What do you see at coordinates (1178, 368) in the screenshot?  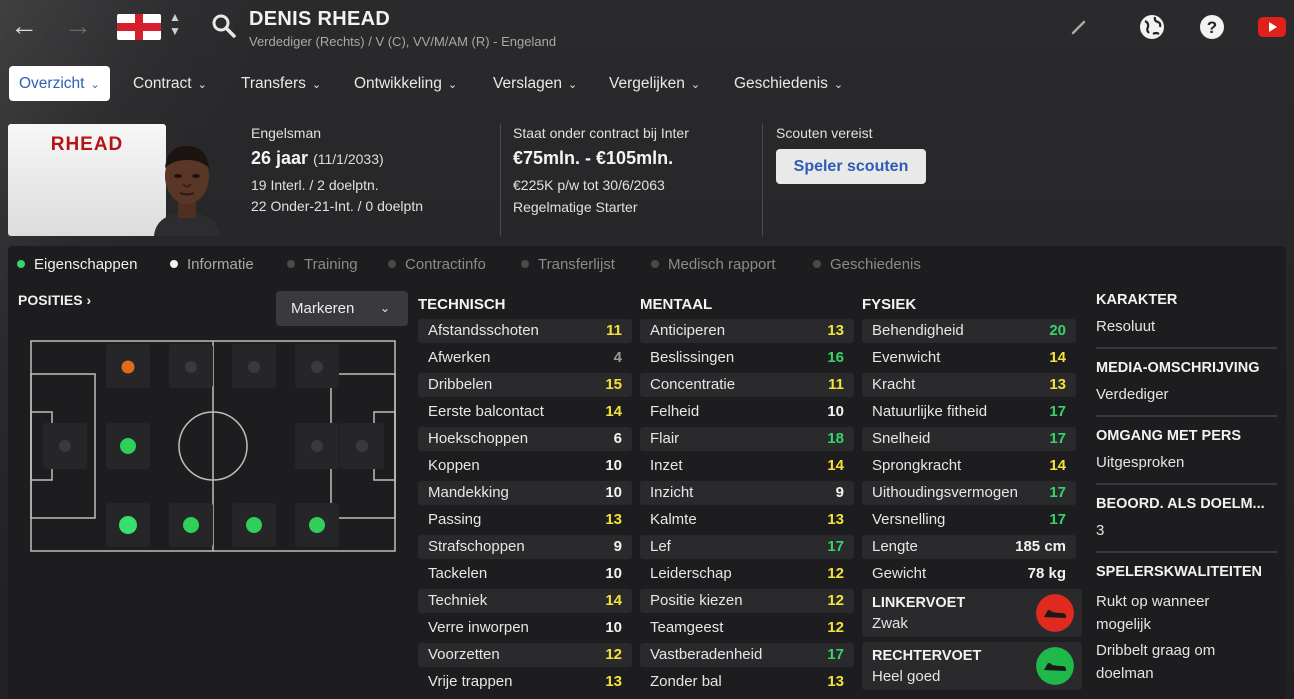 I see `media-title: MEDIA-OMSCHRIJVING` at bounding box center [1178, 368].